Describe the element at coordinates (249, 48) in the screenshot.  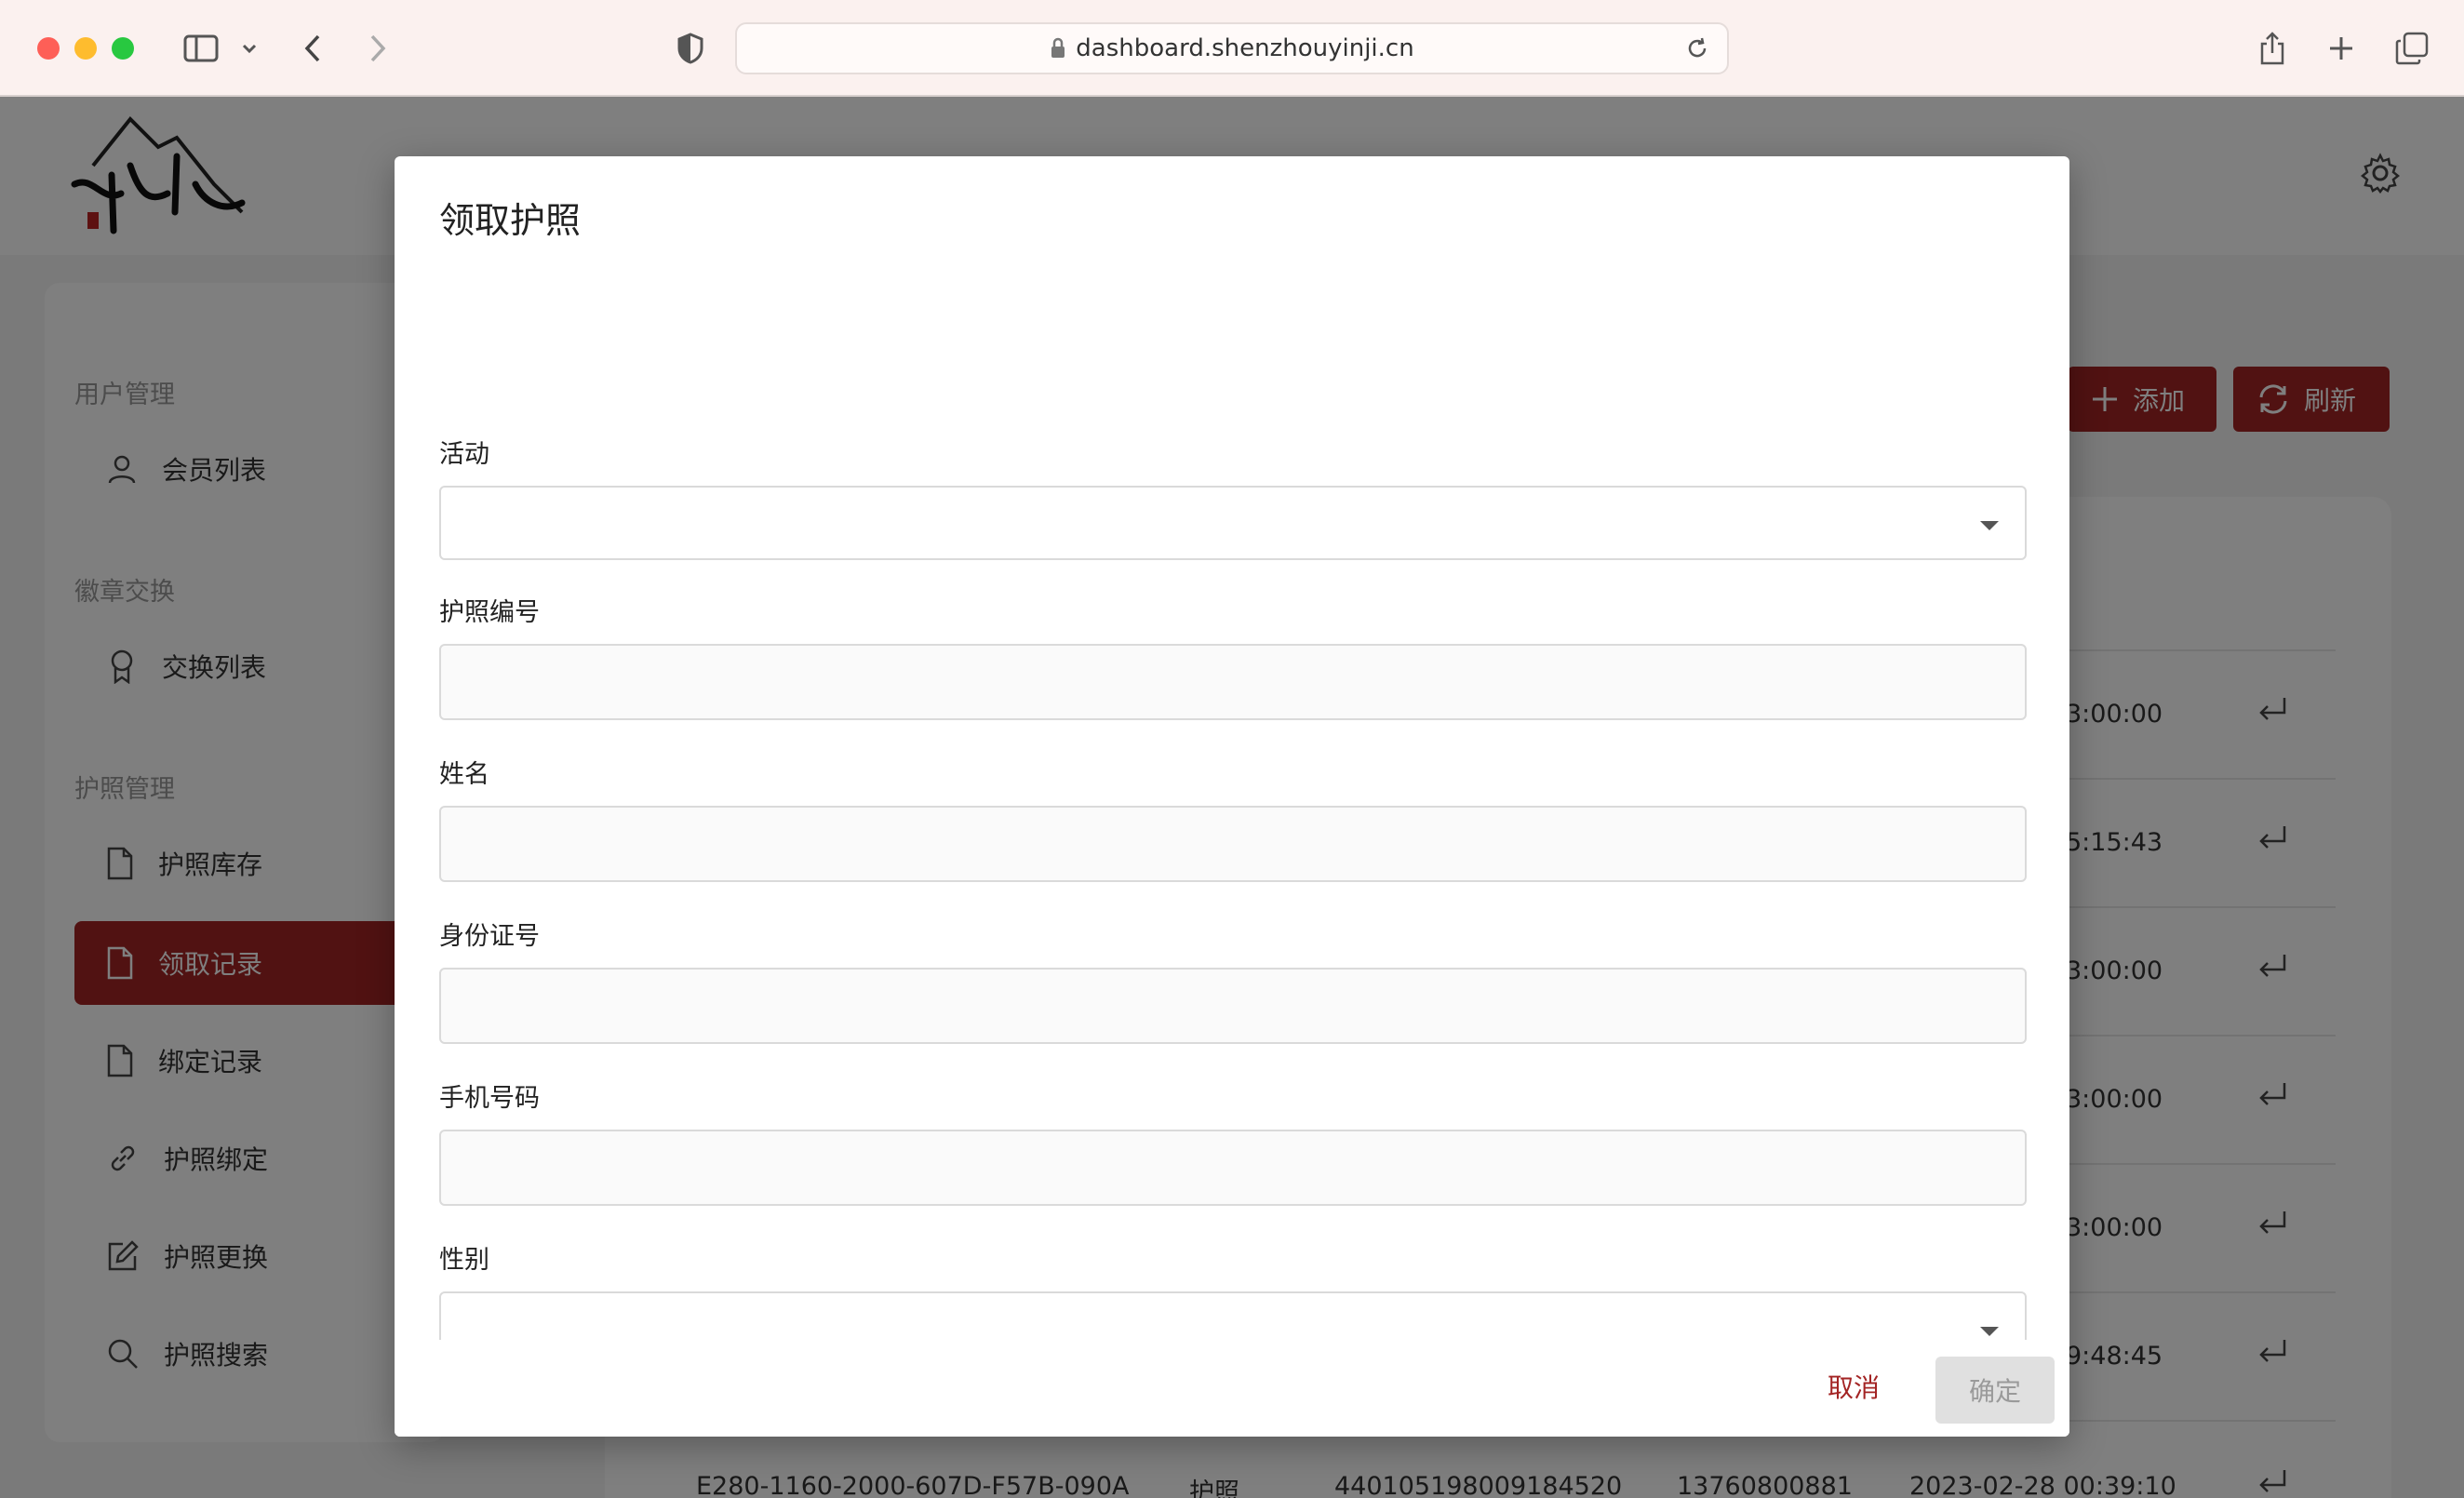
I see `chevron-down-icon` at that location.